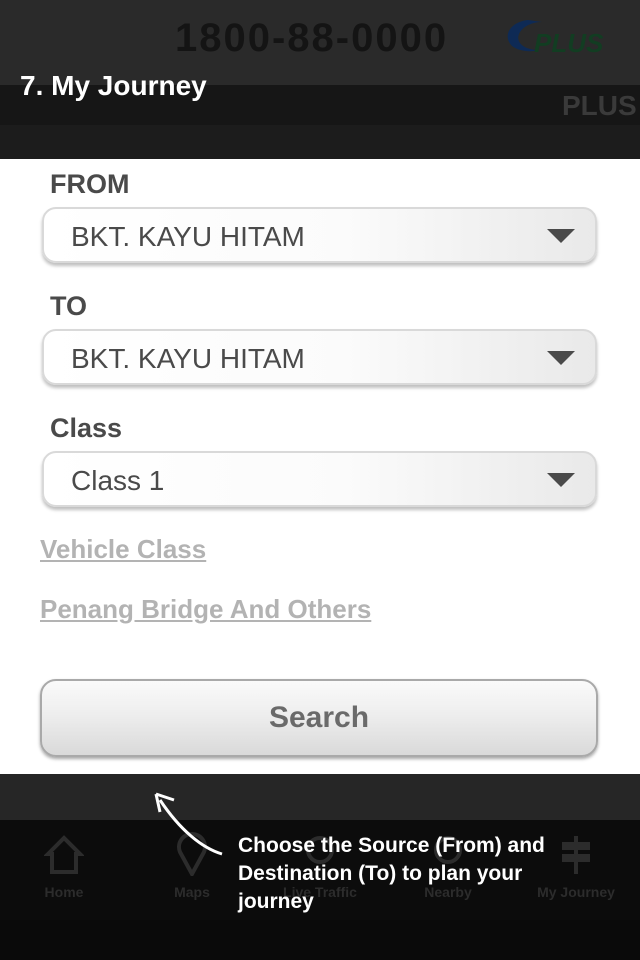 This screenshot has height=960, width=640. Describe the element at coordinates (319, 479) in the screenshot. I see `class-select: Class 1` at that location.